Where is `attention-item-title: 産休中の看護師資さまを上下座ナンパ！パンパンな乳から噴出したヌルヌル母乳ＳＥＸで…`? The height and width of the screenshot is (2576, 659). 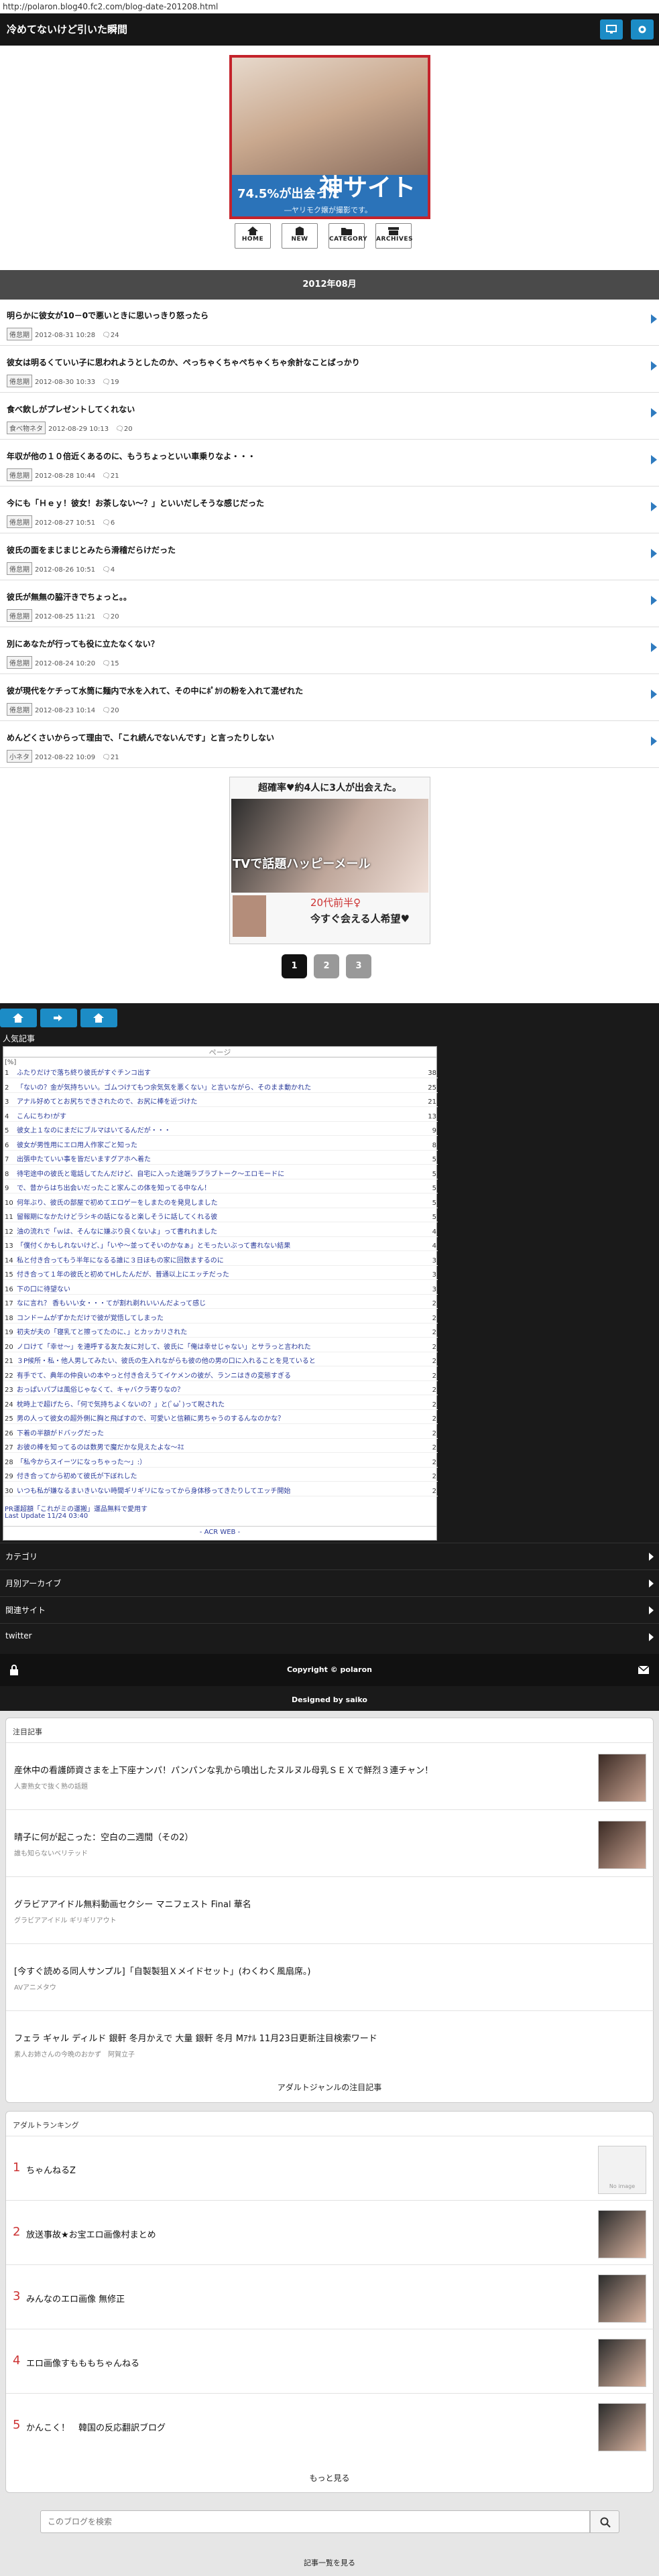
attention-item-title: 産休中の看護師資さまを上下座ナンパ！パンパンな乳から噴出したヌルヌル母乳ＳＥＸで… is located at coordinates (295, 1769).